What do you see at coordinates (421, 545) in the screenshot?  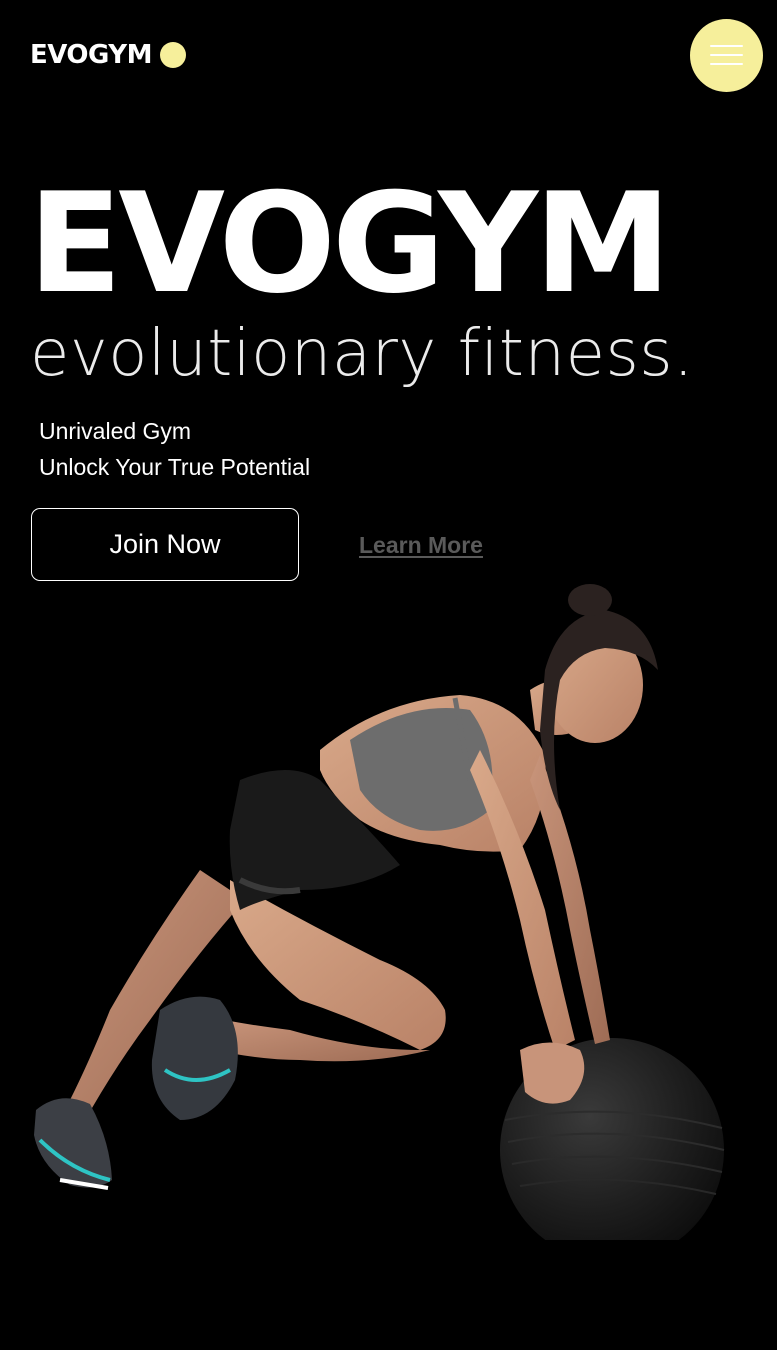 I see `learn-more-link: Learn More` at bounding box center [421, 545].